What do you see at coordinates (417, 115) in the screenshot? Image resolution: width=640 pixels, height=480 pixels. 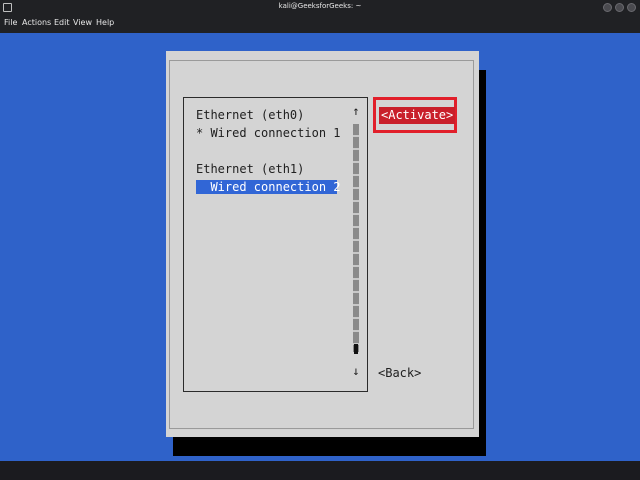 I see `activate-button: <Activate>` at bounding box center [417, 115].